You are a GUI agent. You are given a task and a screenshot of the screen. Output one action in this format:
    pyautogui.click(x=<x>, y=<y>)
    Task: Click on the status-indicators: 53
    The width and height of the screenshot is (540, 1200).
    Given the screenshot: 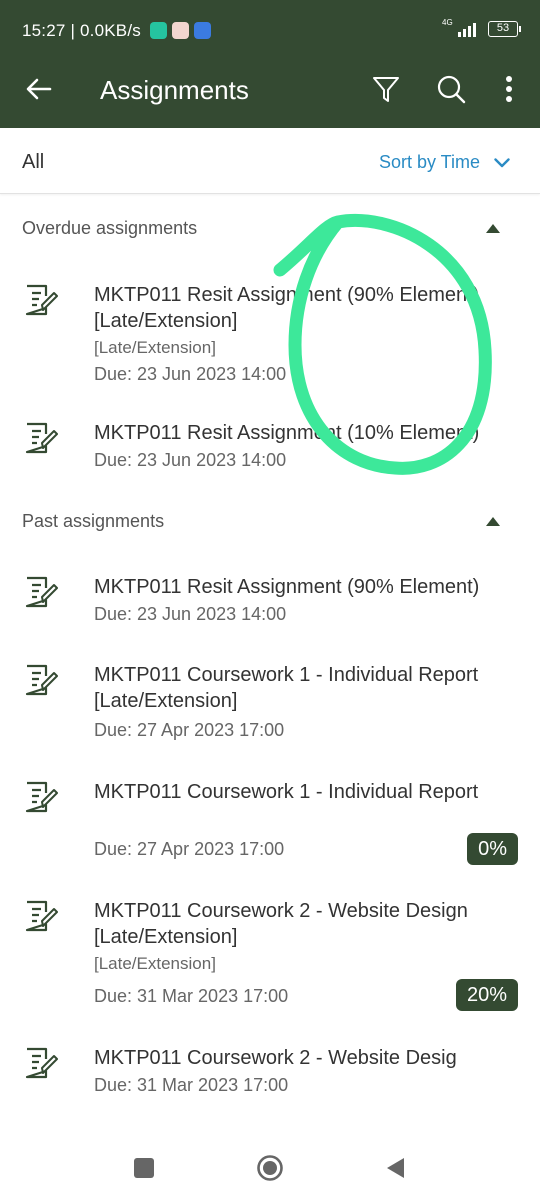 What is the action you would take?
    pyautogui.click(x=488, y=29)
    